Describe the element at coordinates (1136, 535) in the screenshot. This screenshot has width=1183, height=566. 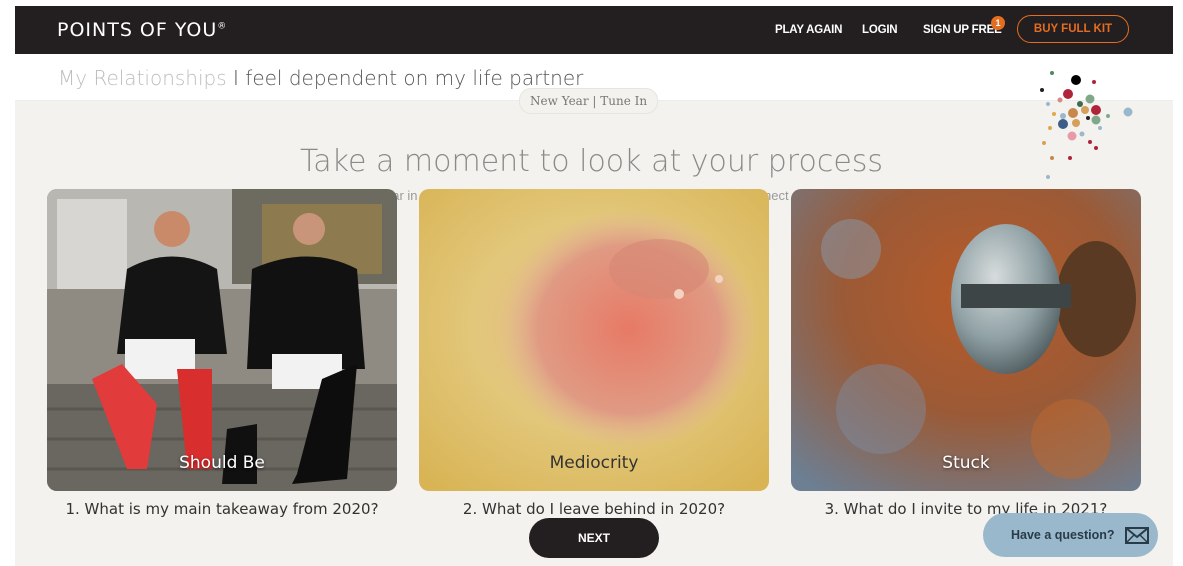
I see `envelope-icon` at that location.